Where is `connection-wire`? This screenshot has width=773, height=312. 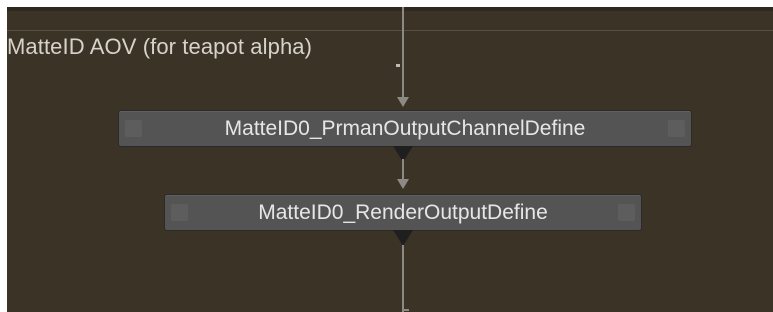
connection-wire is located at coordinates (403, 170).